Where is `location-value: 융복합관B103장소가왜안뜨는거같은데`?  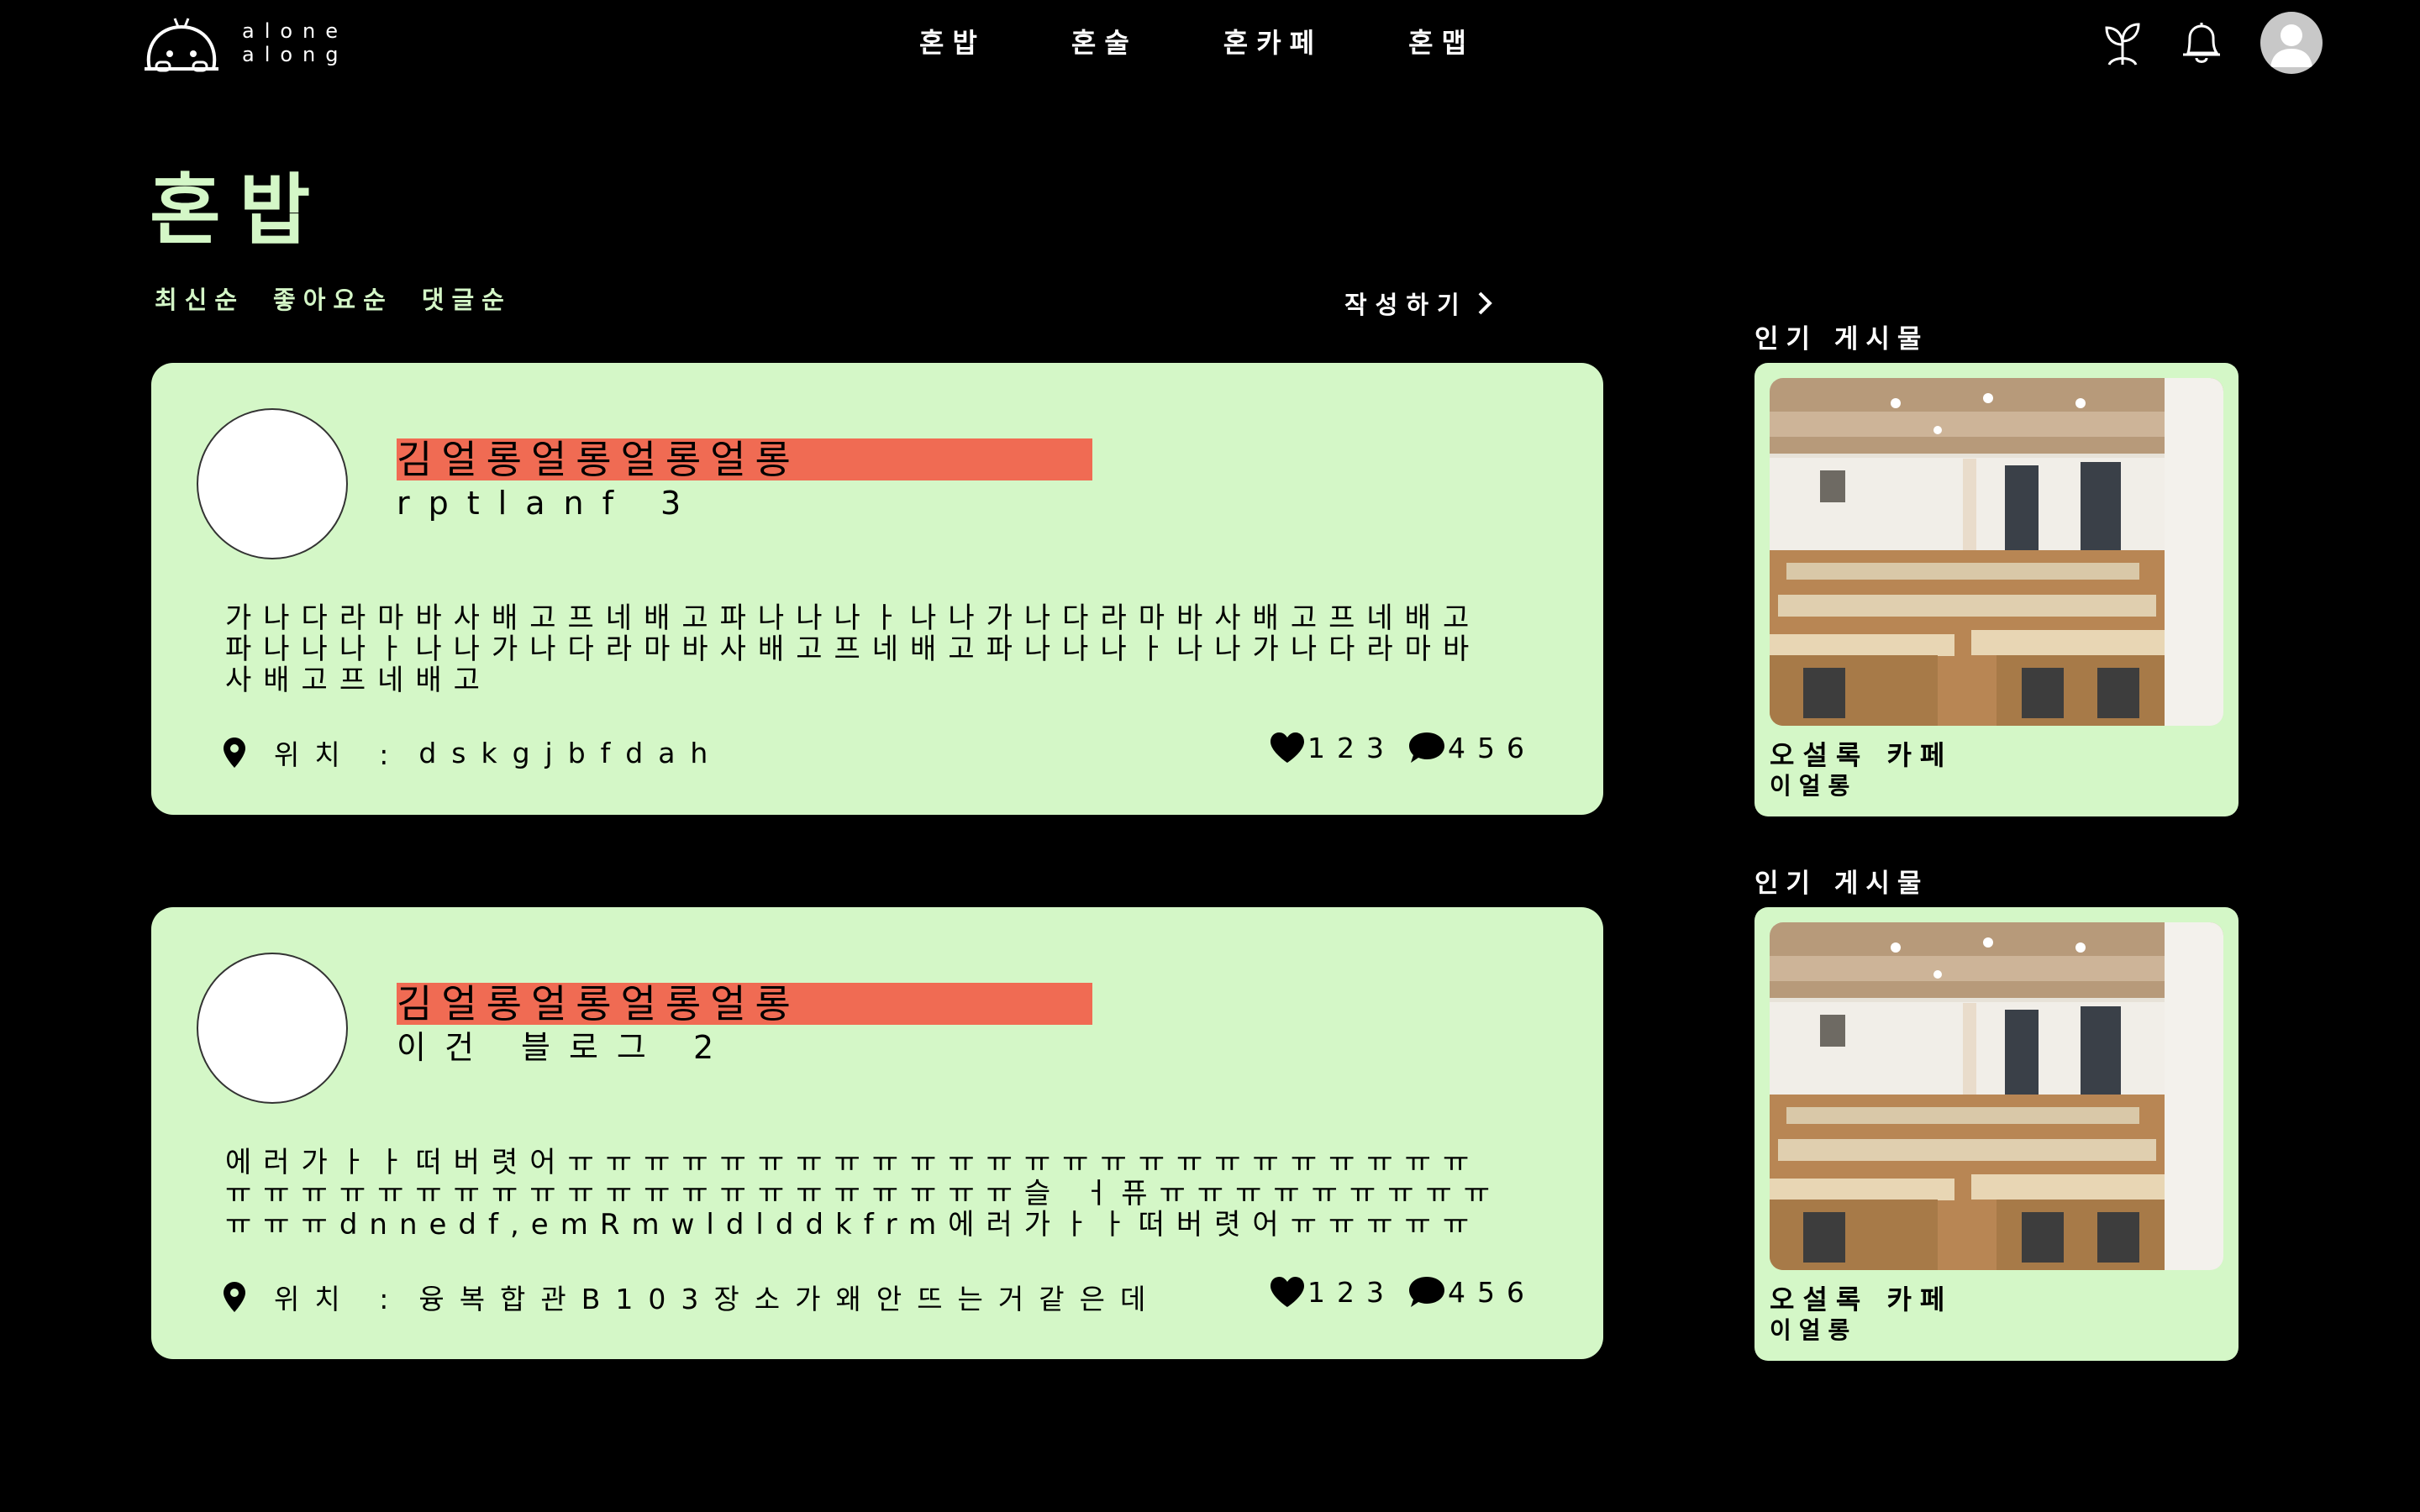
location-value: 융복합관B103장소가왜안뜨는거같은데 is located at coordinates (789, 1299).